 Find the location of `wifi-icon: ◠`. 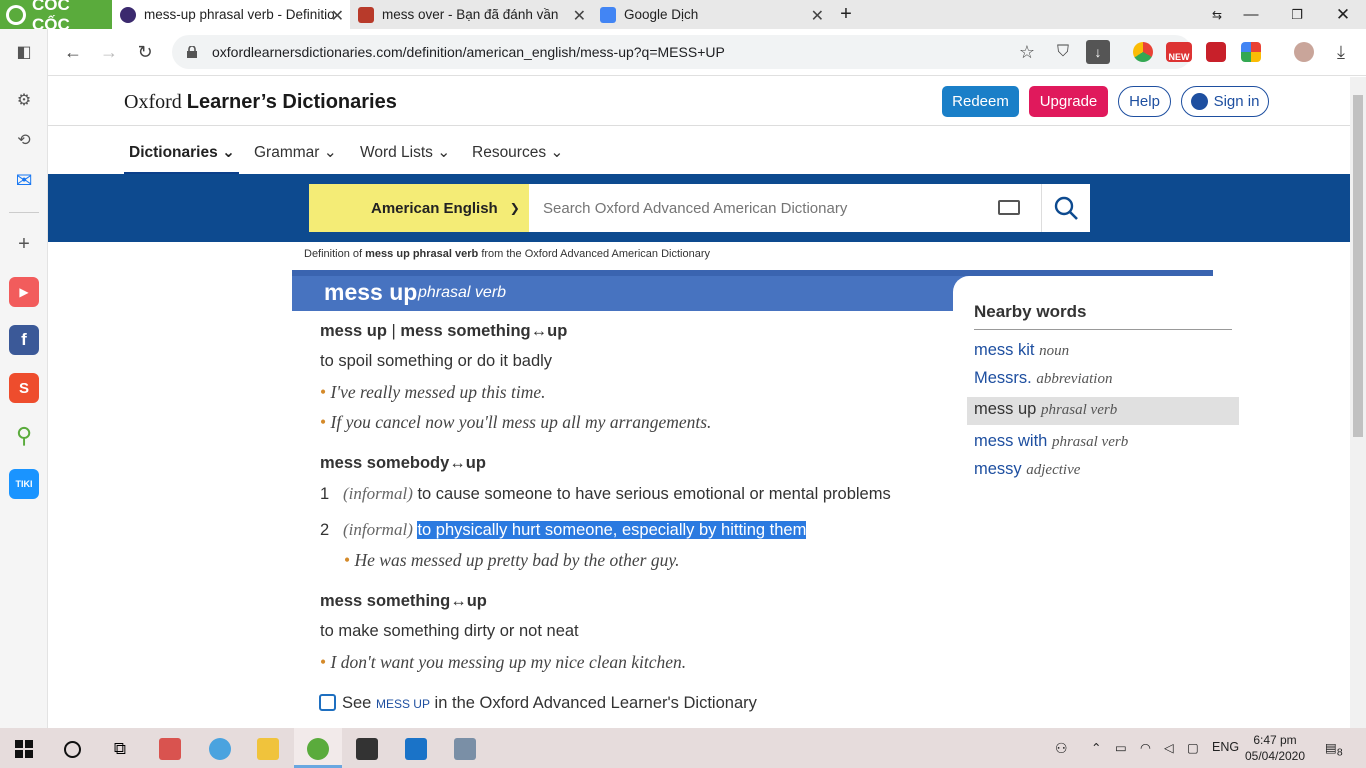

wifi-icon: ◠ is located at coordinates (1145, 747).